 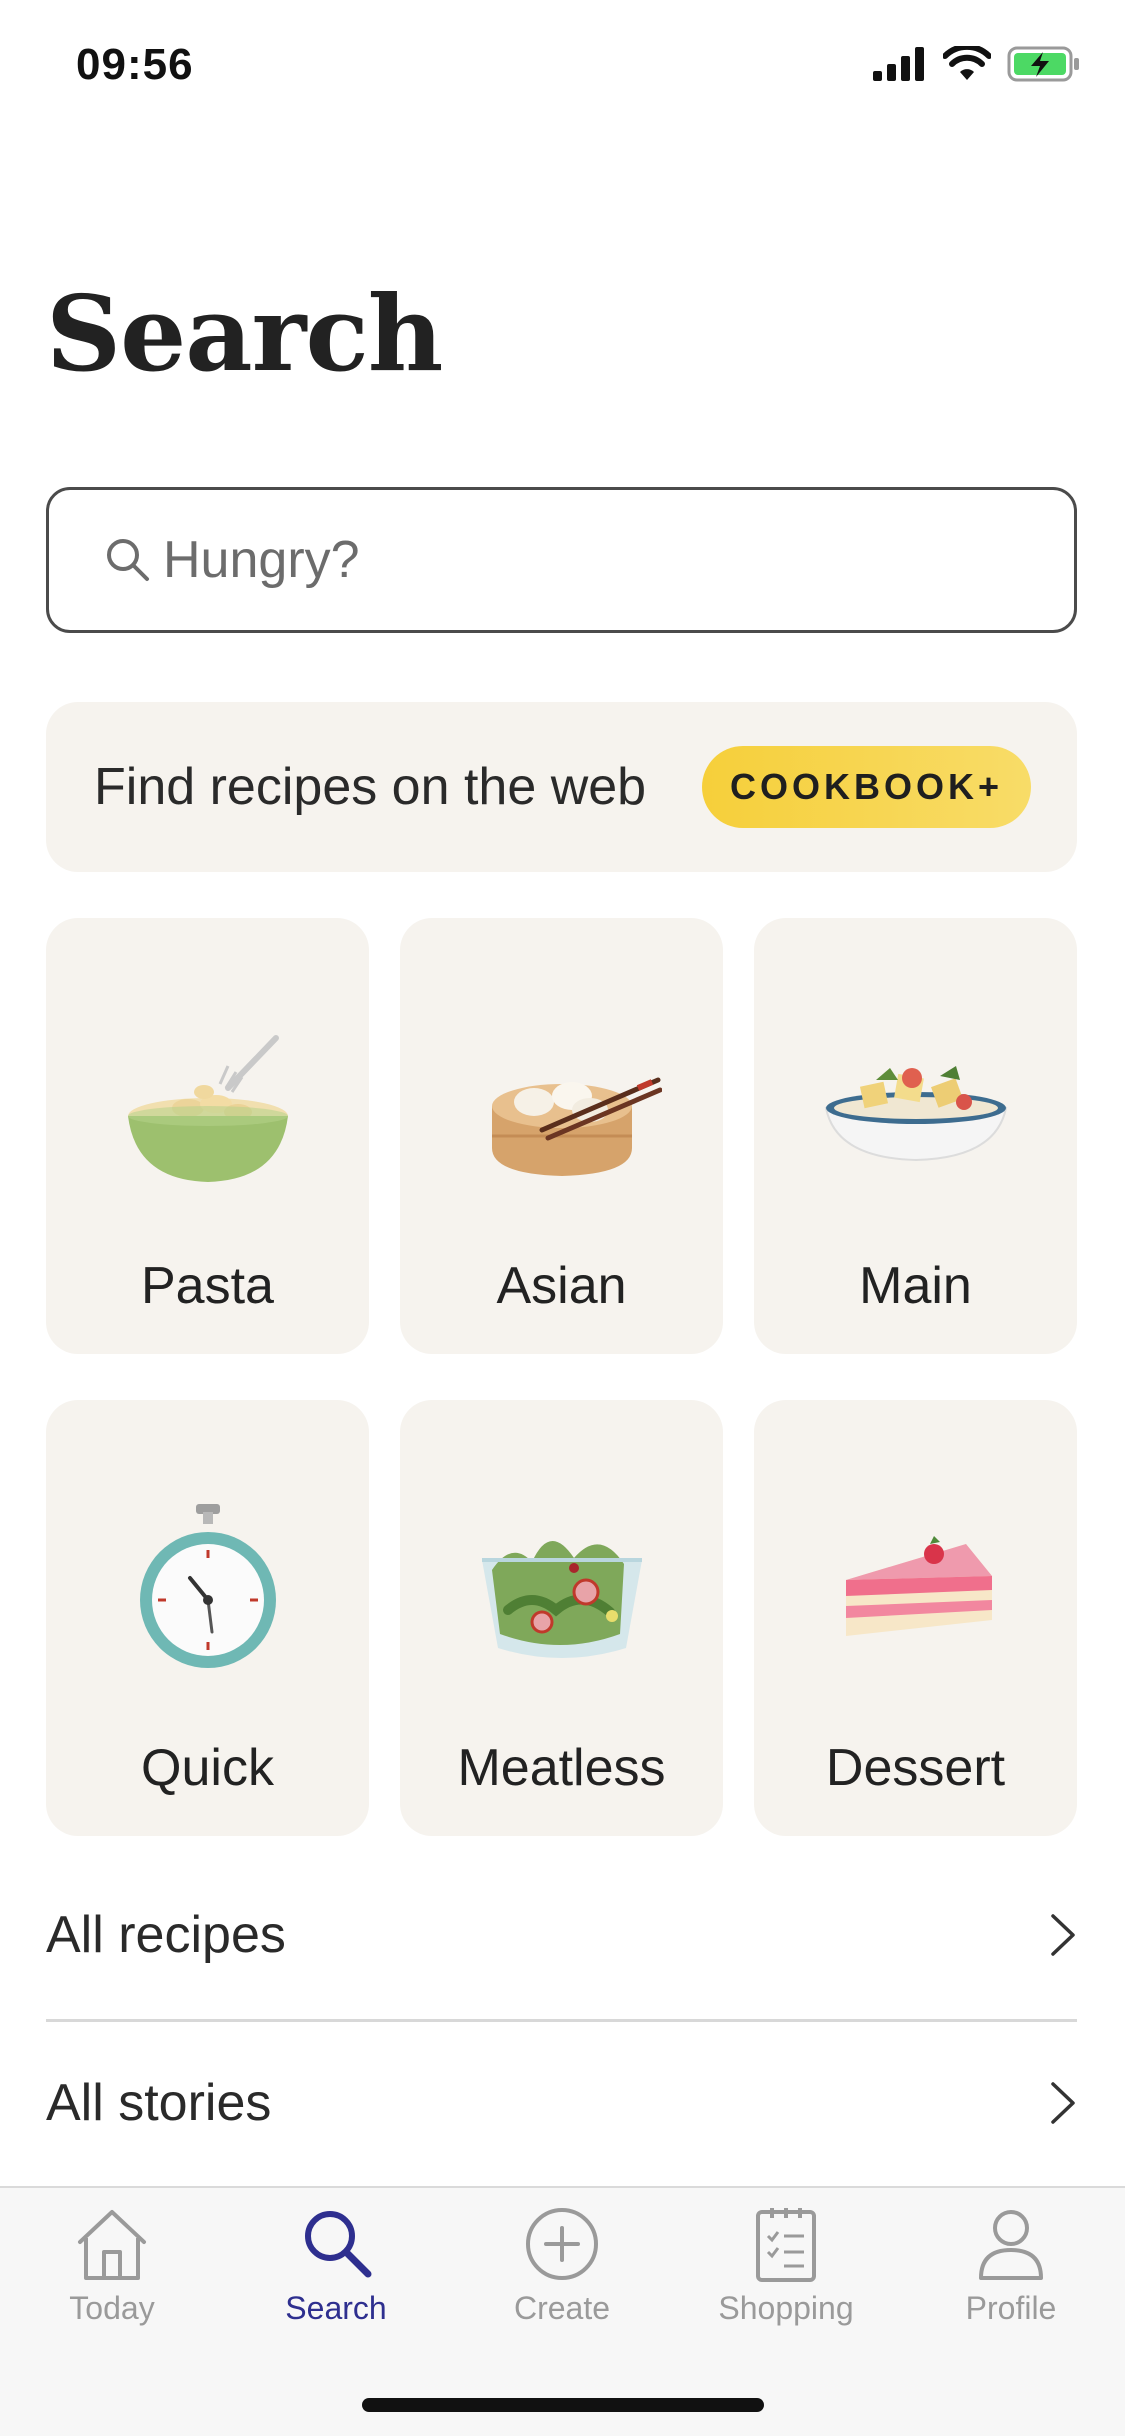 What do you see at coordinates (576, 1126) in the screenshot?
I see `dumpling-steamer-icon` at bounding box center [576, 1126].